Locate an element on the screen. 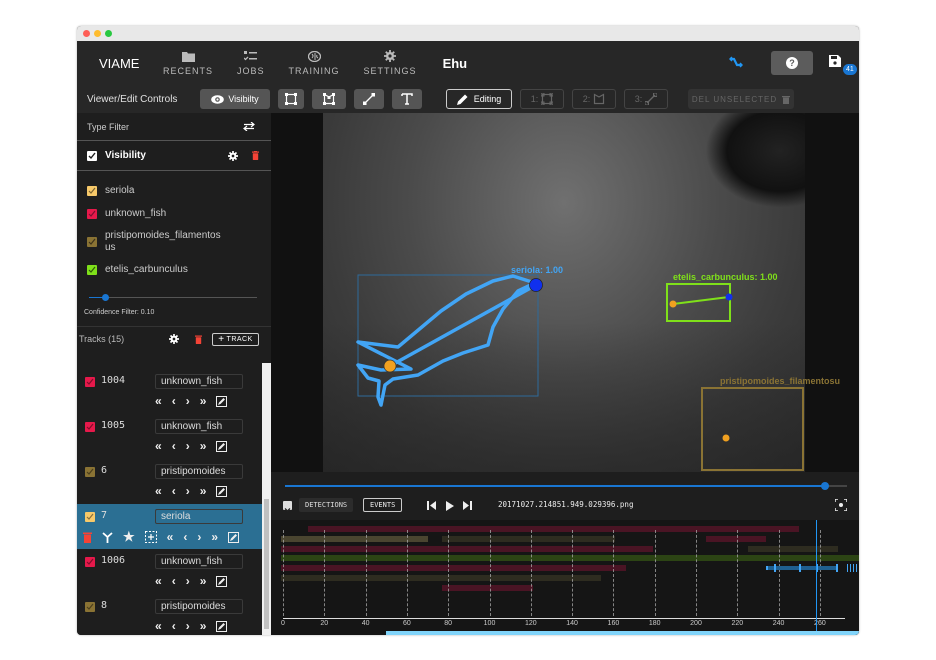  maximize-window-button is located at coordinates (108, 33).